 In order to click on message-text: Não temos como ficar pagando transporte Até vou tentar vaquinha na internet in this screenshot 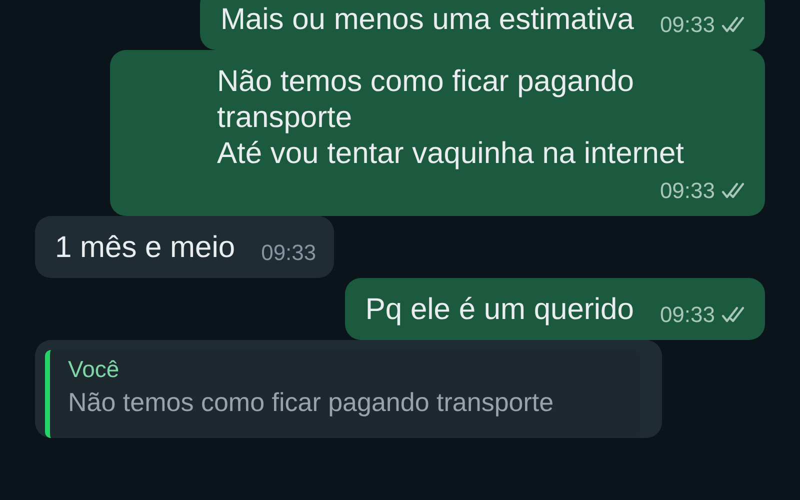, I will do `click(451, 118)`.